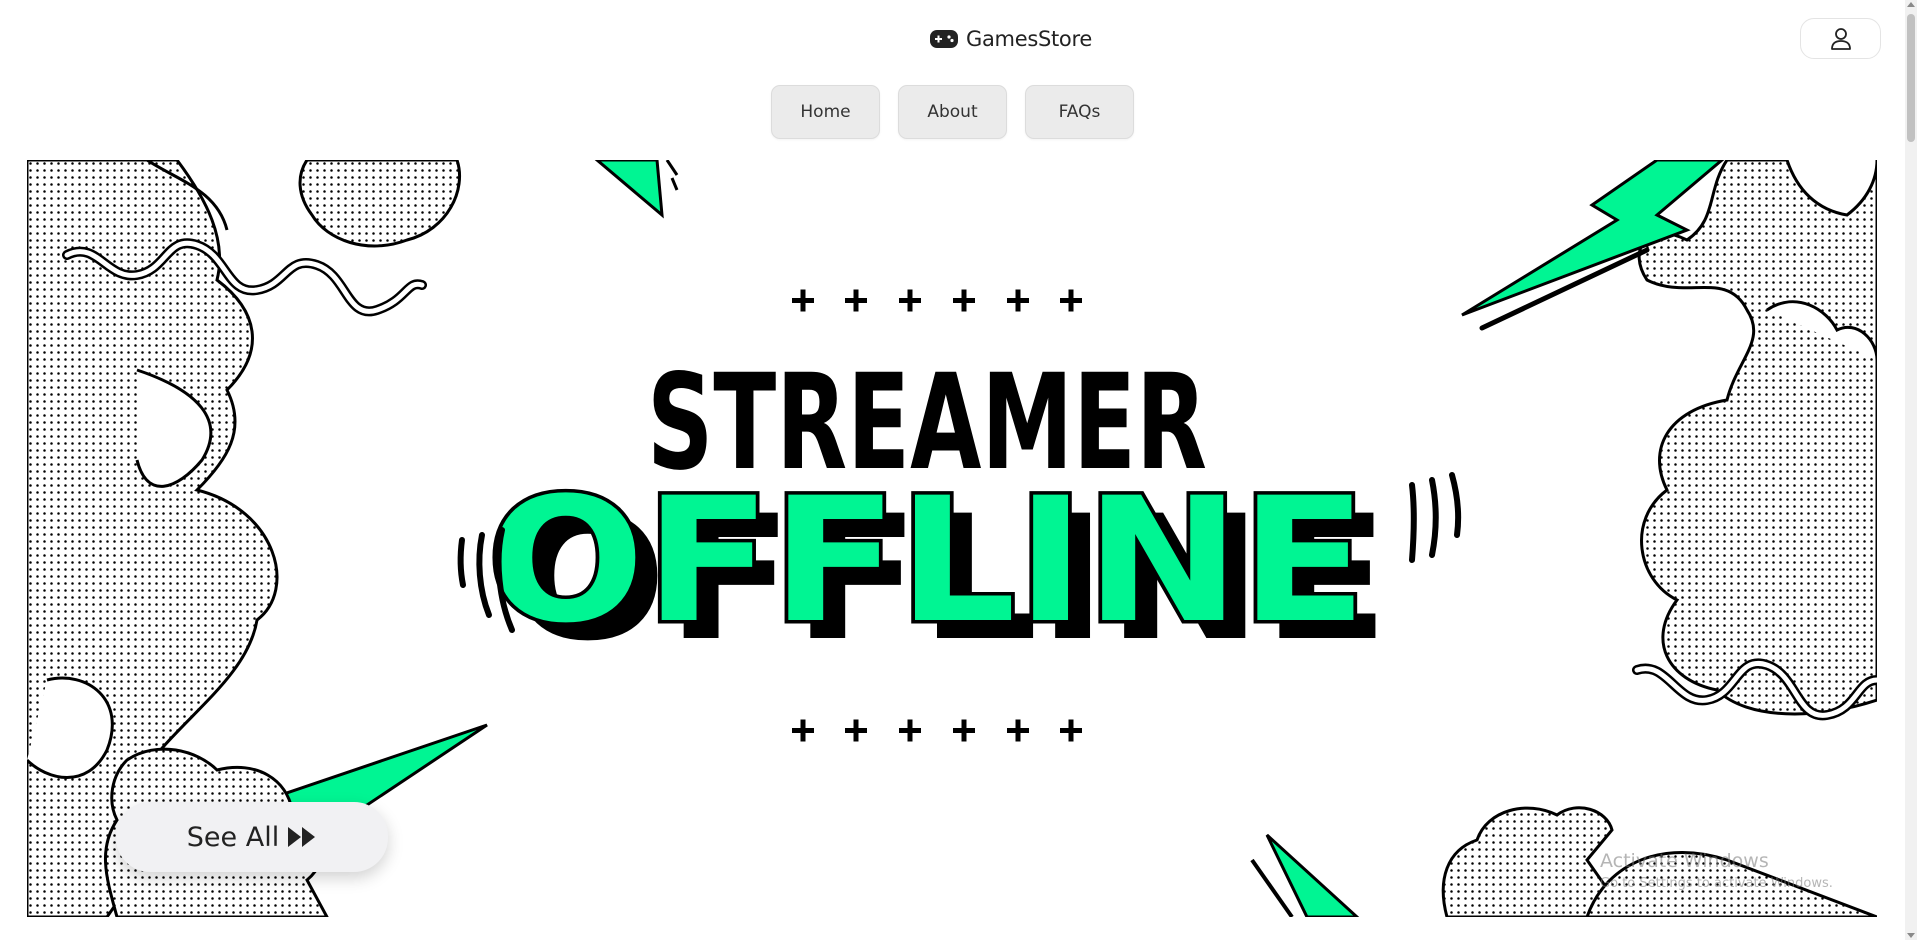 The width and height of the screenshot is (1917, 940). I want to click on top-left-cloud, so click(380, 204).